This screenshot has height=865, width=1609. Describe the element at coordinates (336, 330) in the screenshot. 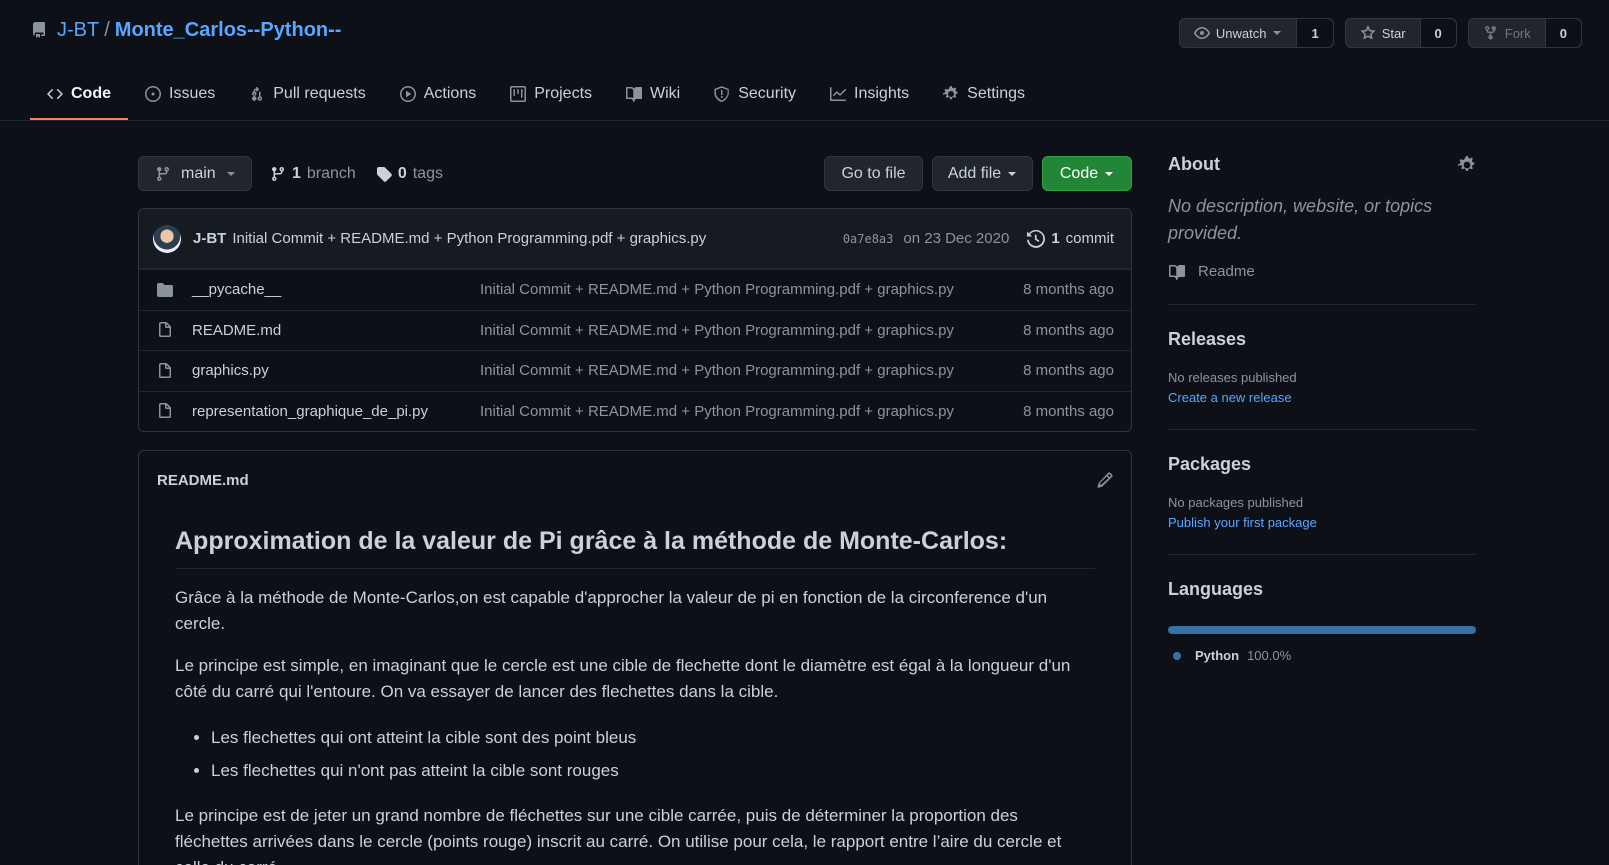

I see `file-name: README.md` at that location.